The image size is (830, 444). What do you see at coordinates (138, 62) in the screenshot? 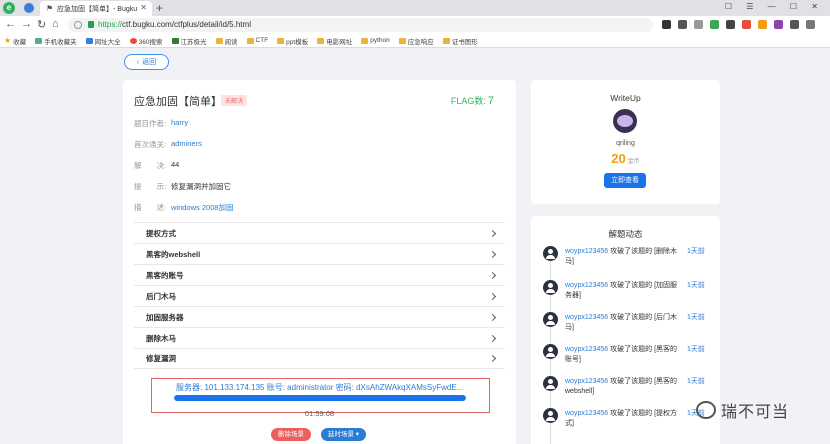
I see `chevron-left-icon: ‹` at bounding box center [138, 62].